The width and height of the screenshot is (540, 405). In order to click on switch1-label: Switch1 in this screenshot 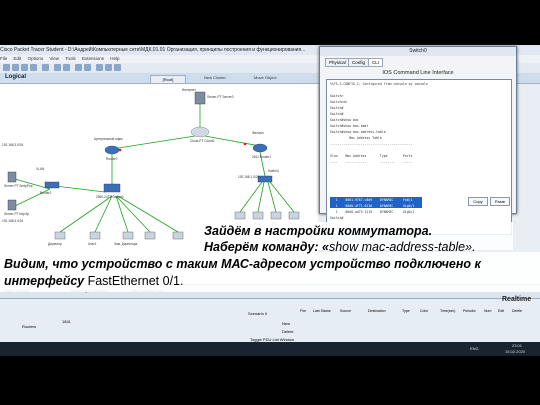, I will do `click(273, 171)`.